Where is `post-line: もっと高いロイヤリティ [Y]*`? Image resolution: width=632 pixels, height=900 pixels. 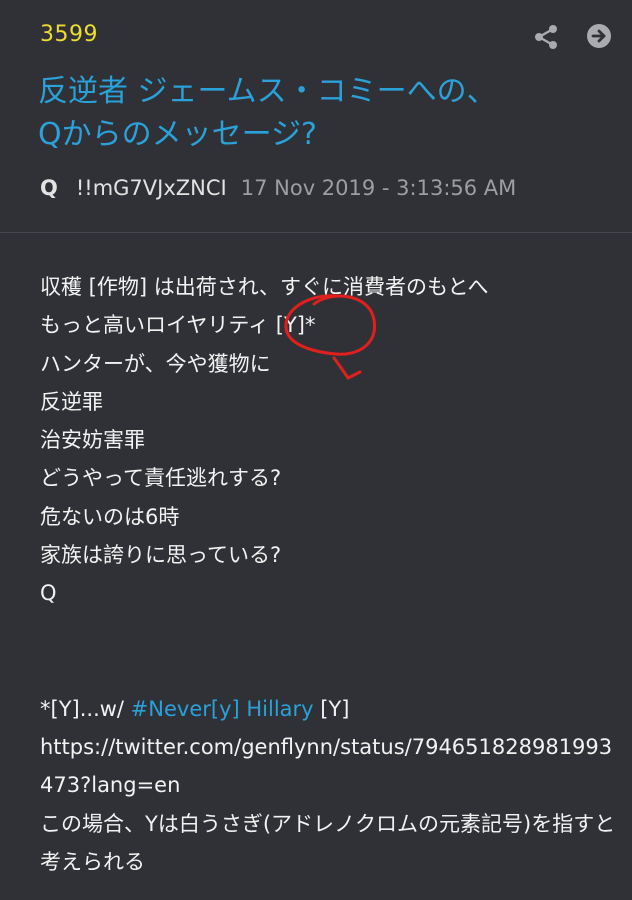 post-line: もっと高いロイヤリティ [Y]* is located at coordinates (178, 325).